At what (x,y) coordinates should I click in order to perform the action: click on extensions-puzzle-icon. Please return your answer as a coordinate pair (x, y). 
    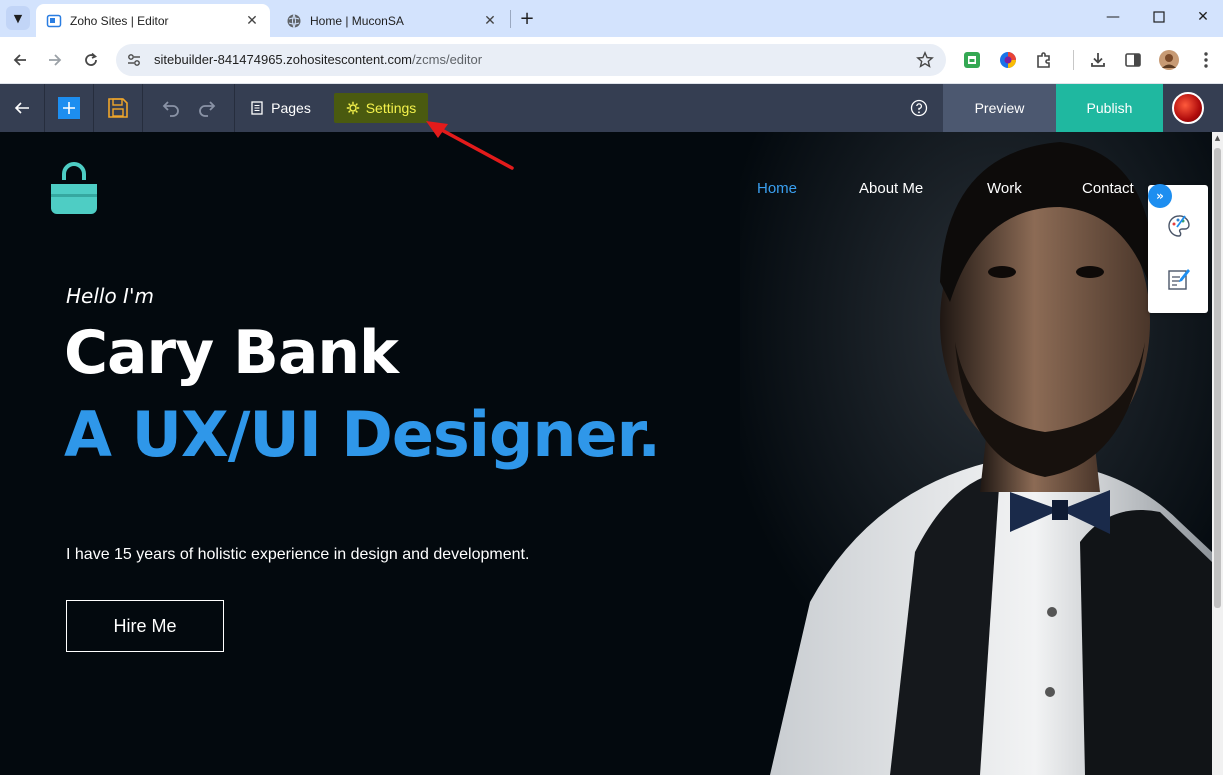
    Looking at the image, I should click on (1044, 60).